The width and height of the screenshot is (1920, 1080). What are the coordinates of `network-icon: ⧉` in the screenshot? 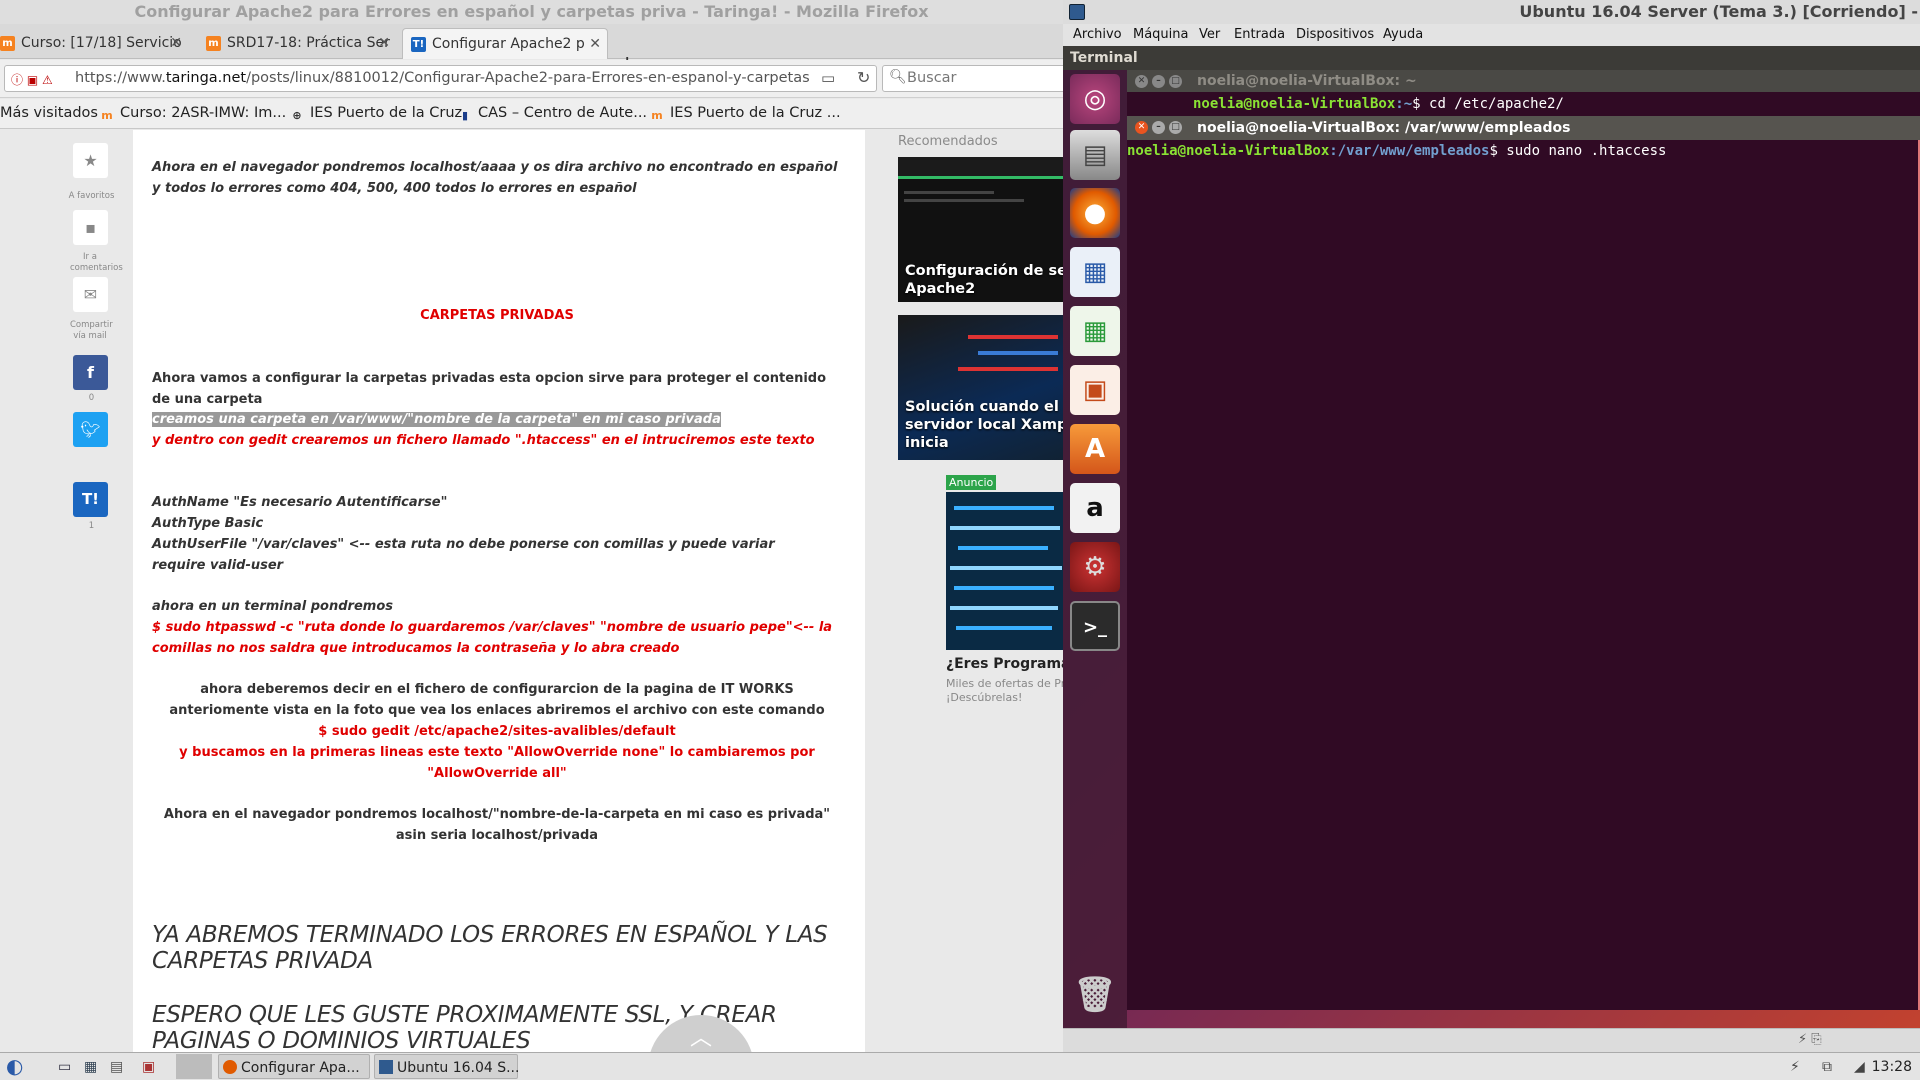 It's located at (1832, 1066).